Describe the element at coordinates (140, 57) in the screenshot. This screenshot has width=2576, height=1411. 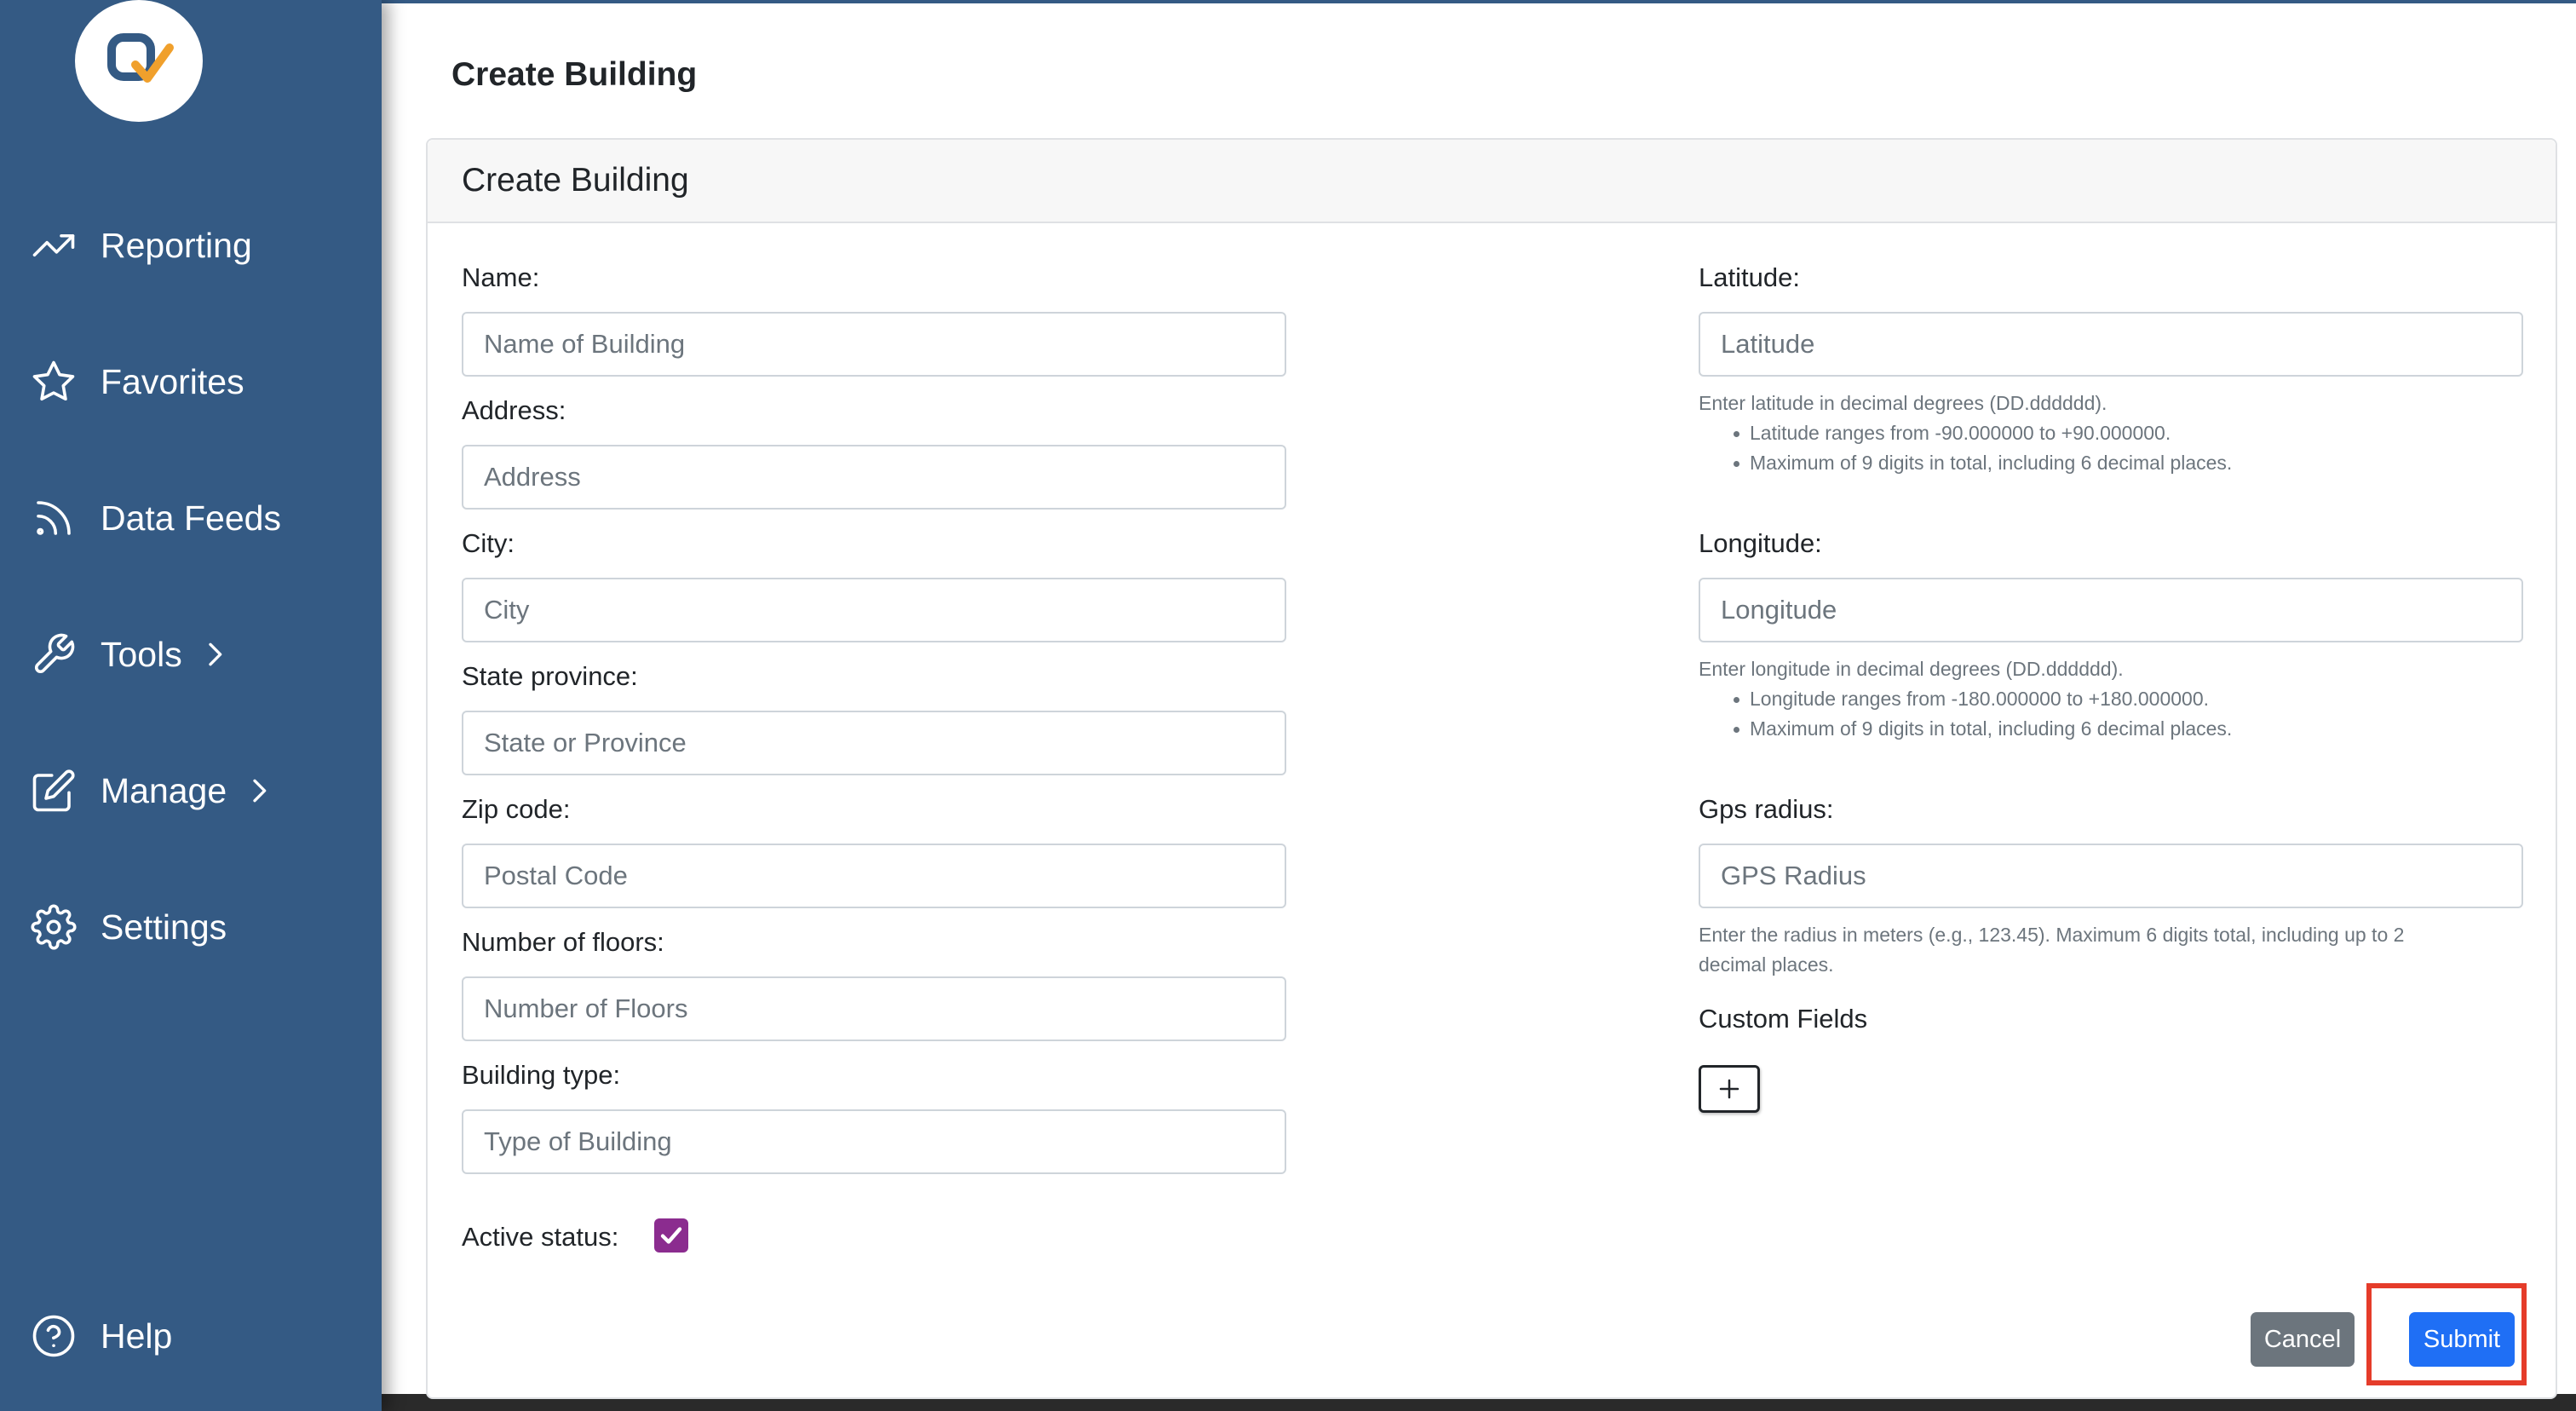
I see `logo-icon` at that location.